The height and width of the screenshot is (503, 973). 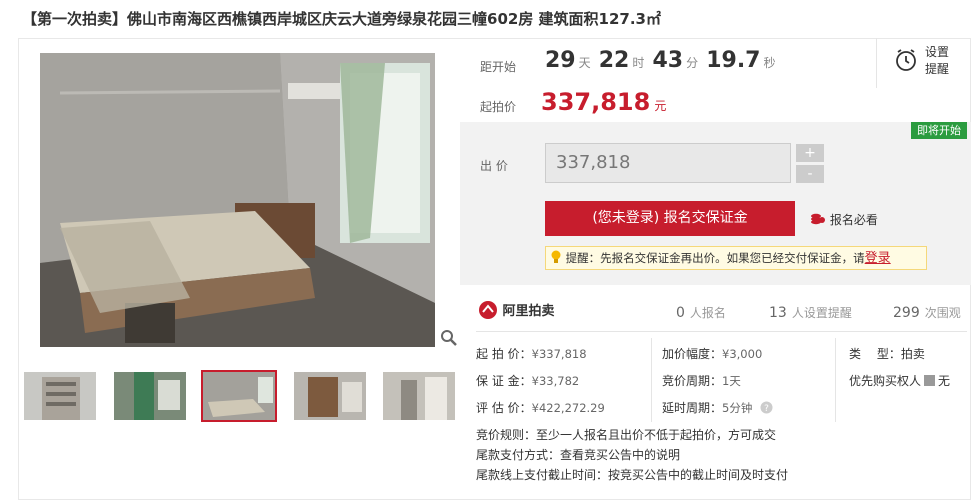 I want to click on start-price: 337,818 元, so click(x=603, y=102).